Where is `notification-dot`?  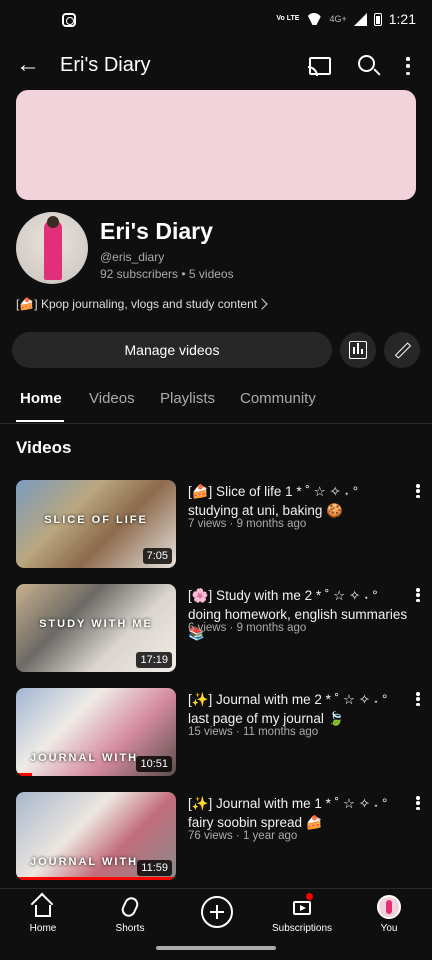 notification-dot is located at coordinates (309, 896).